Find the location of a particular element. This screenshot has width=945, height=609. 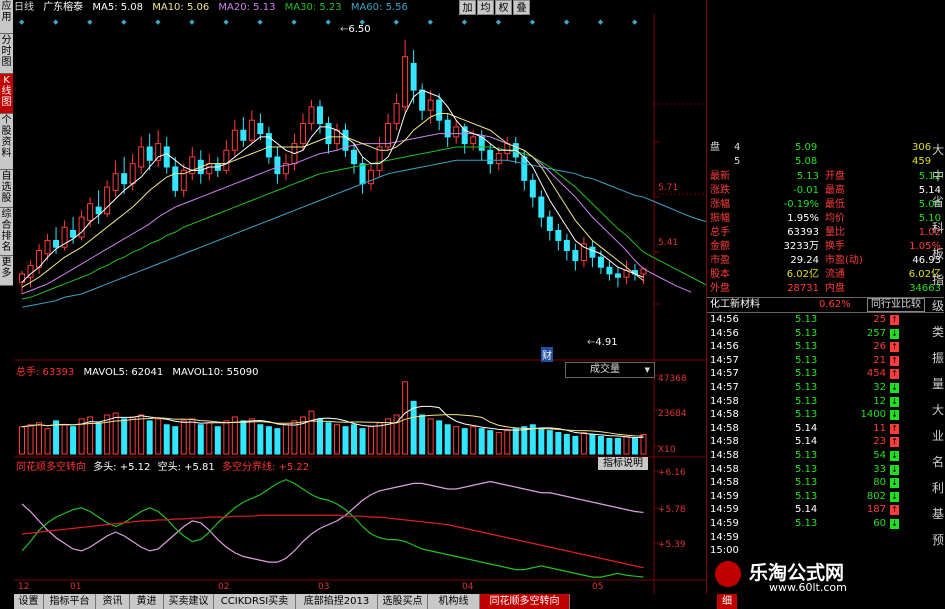

left-tab-5: 综合排名 is located at coordinates (6, 232).